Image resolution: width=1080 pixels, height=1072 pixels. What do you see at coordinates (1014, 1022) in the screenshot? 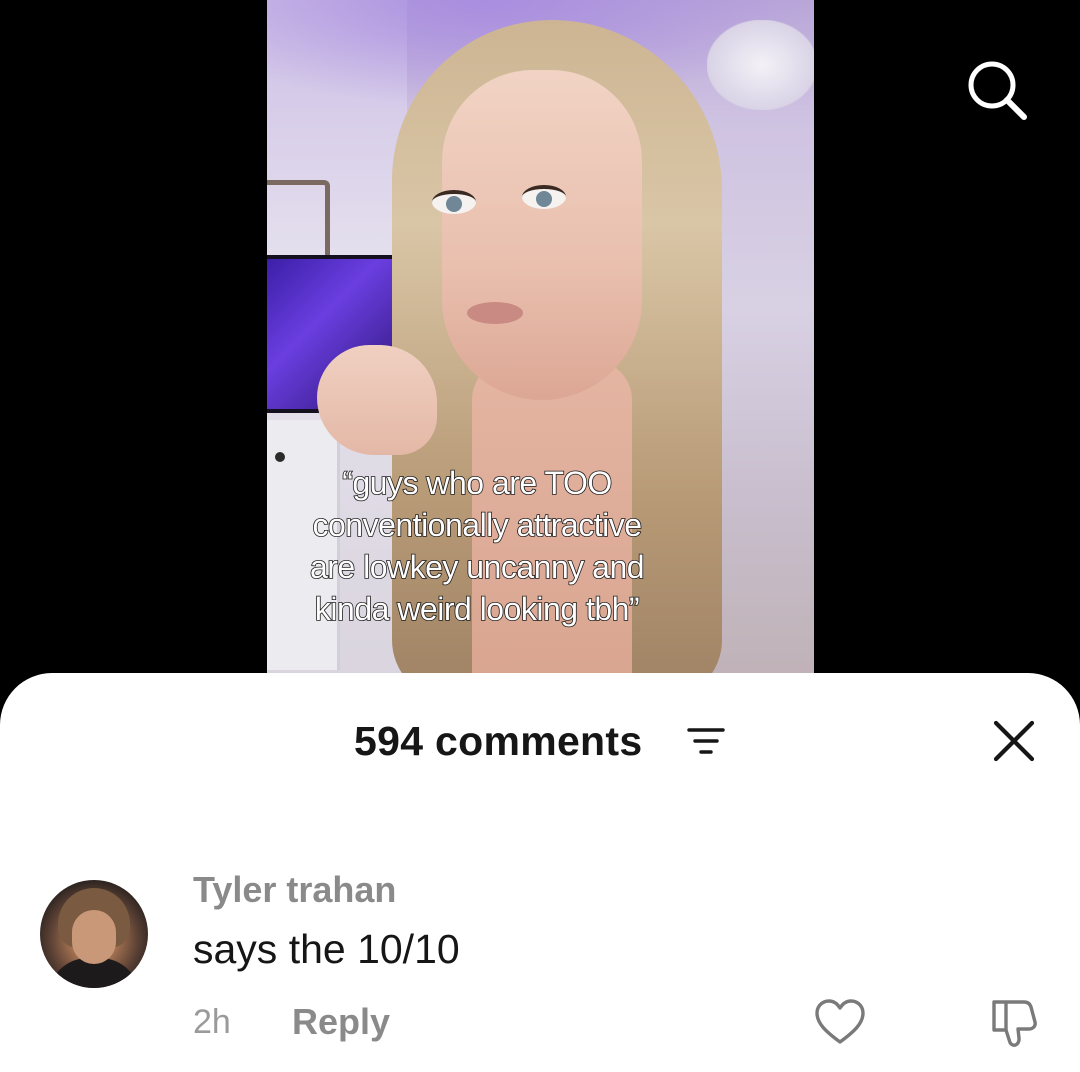
I see `thumbs-down-outline-icon` at bounding box center [1014, 1022].